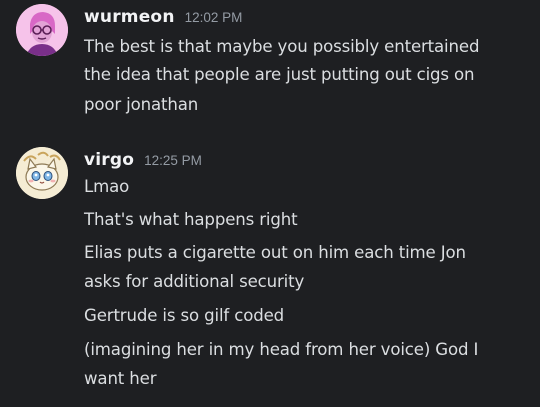  I want to click on pink-cartoon-avatar-icon, so click(42, 30).